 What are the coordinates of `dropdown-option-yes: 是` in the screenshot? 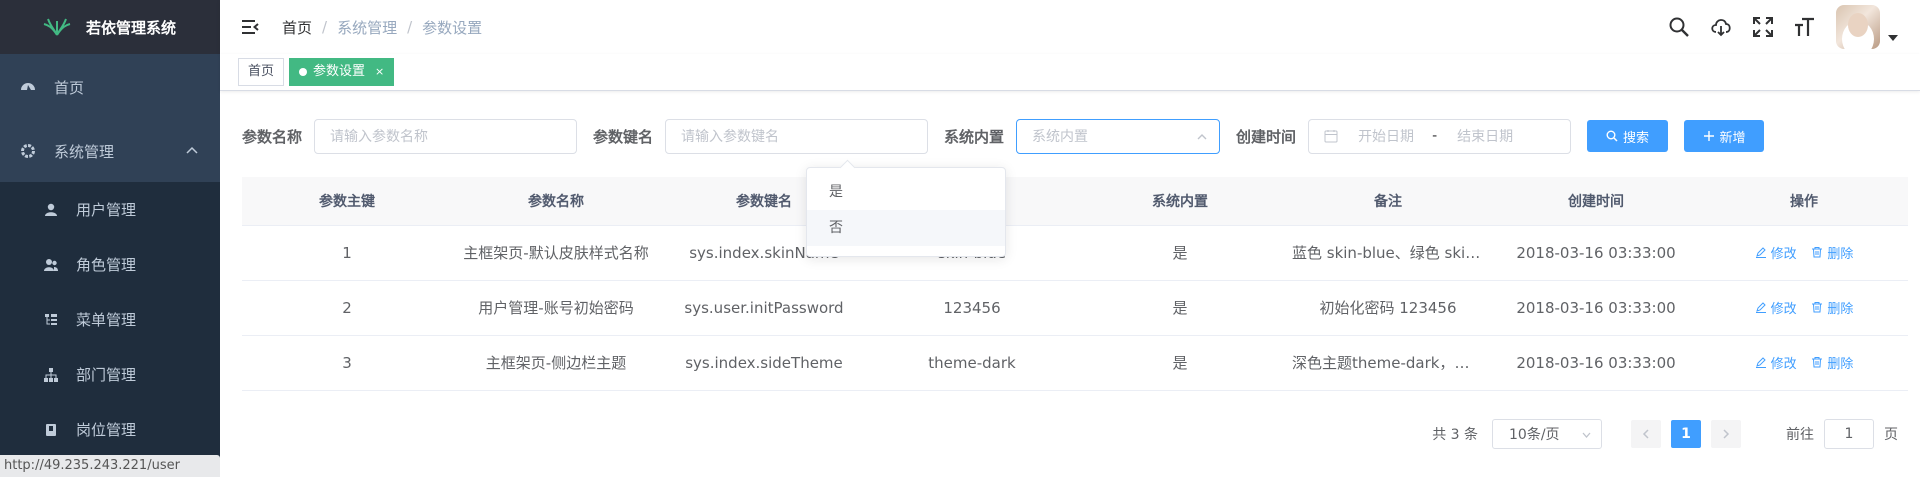 It's located at (906, 192).